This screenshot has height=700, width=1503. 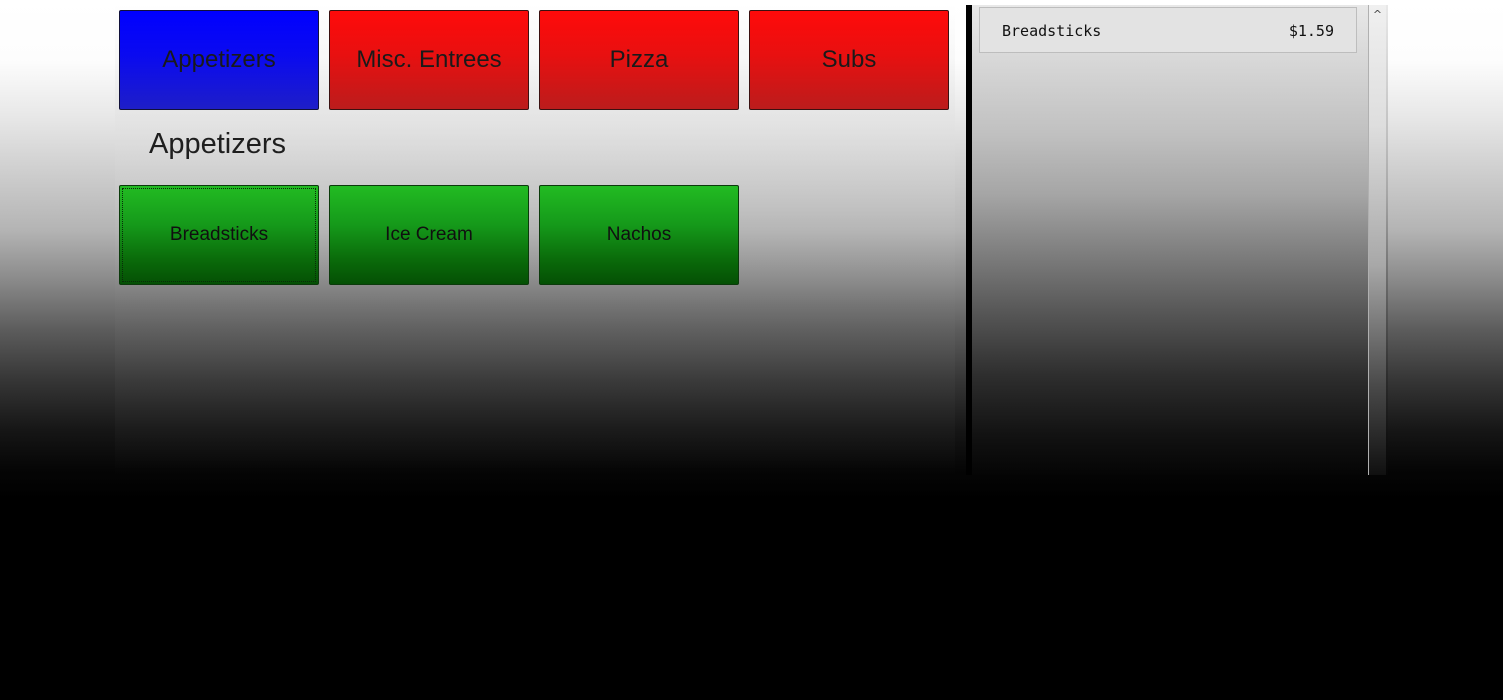 What do you see at coordinates (639, 60) in the screenshot?
I see `category-button-pizza: Pizza` at bounding box center [639, 60].